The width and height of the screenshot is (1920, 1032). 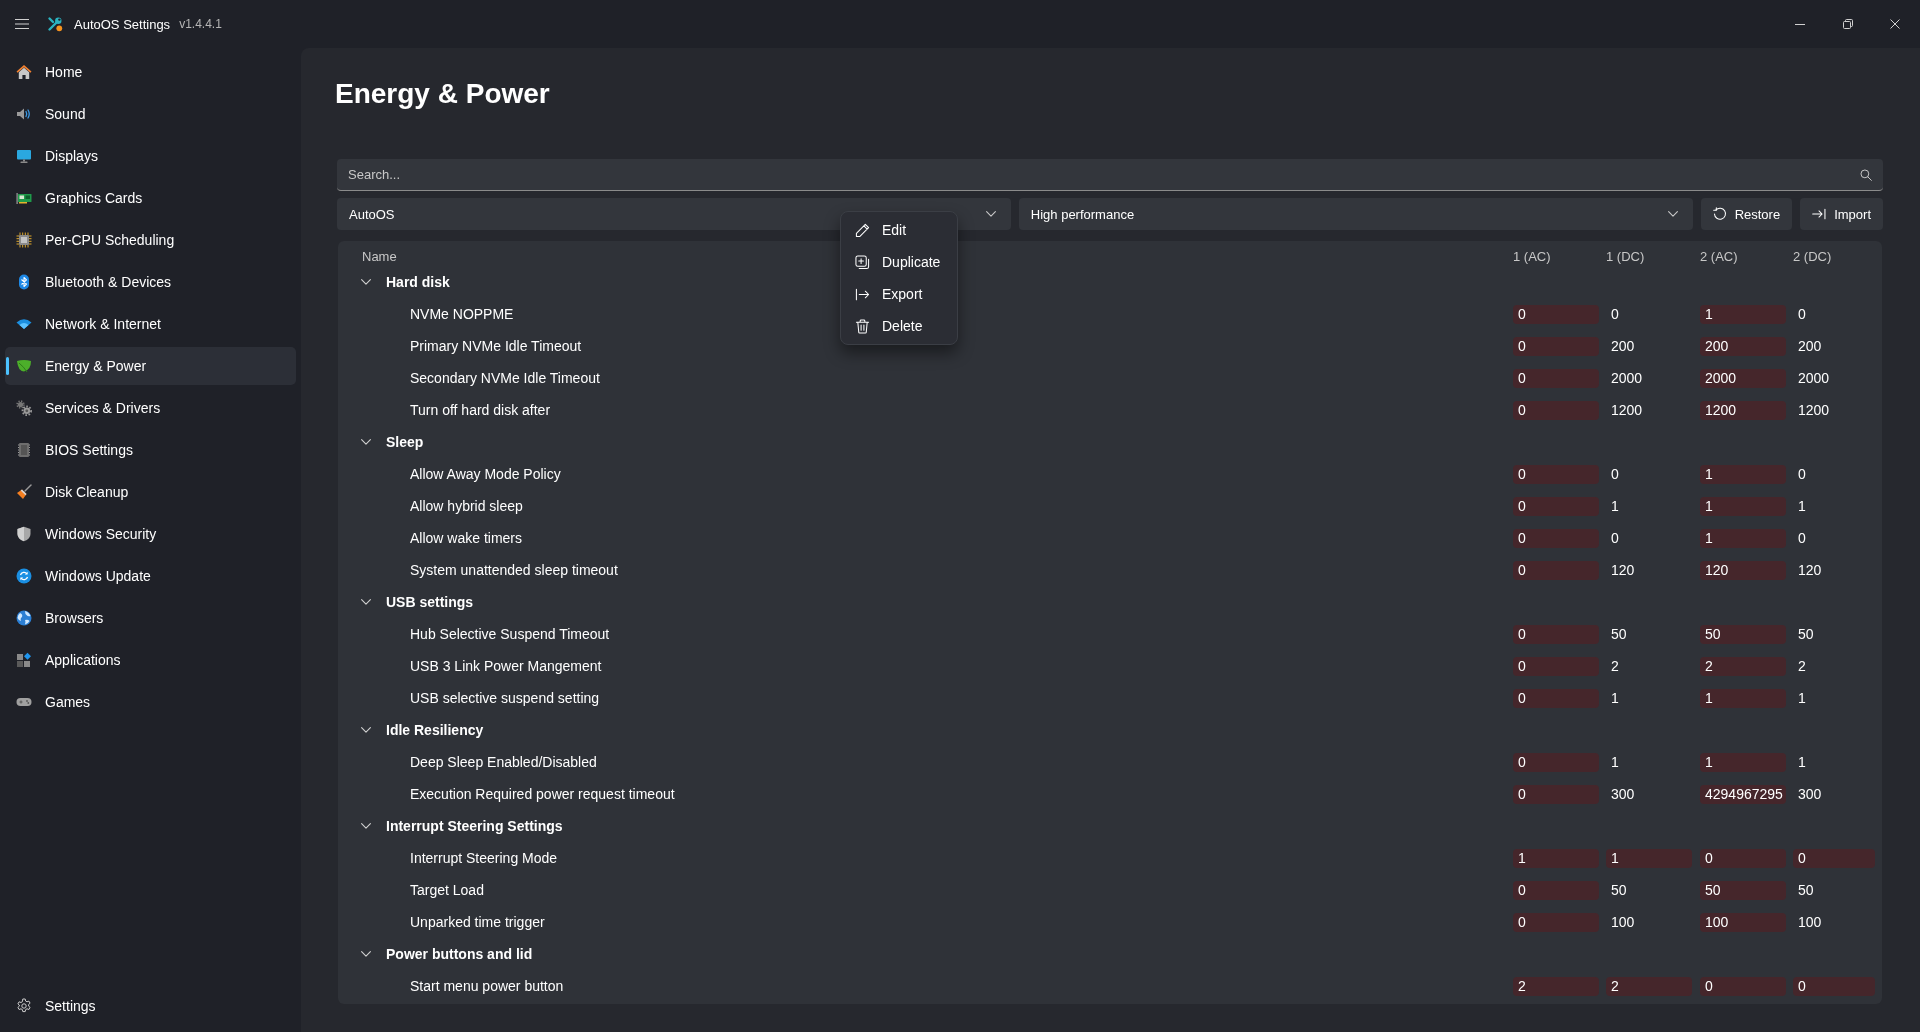 What do you see at coordinates (505, 698) in the screenshot?
I see `setting-name: USB selective suspend setting` at bounding box center [505, 698].